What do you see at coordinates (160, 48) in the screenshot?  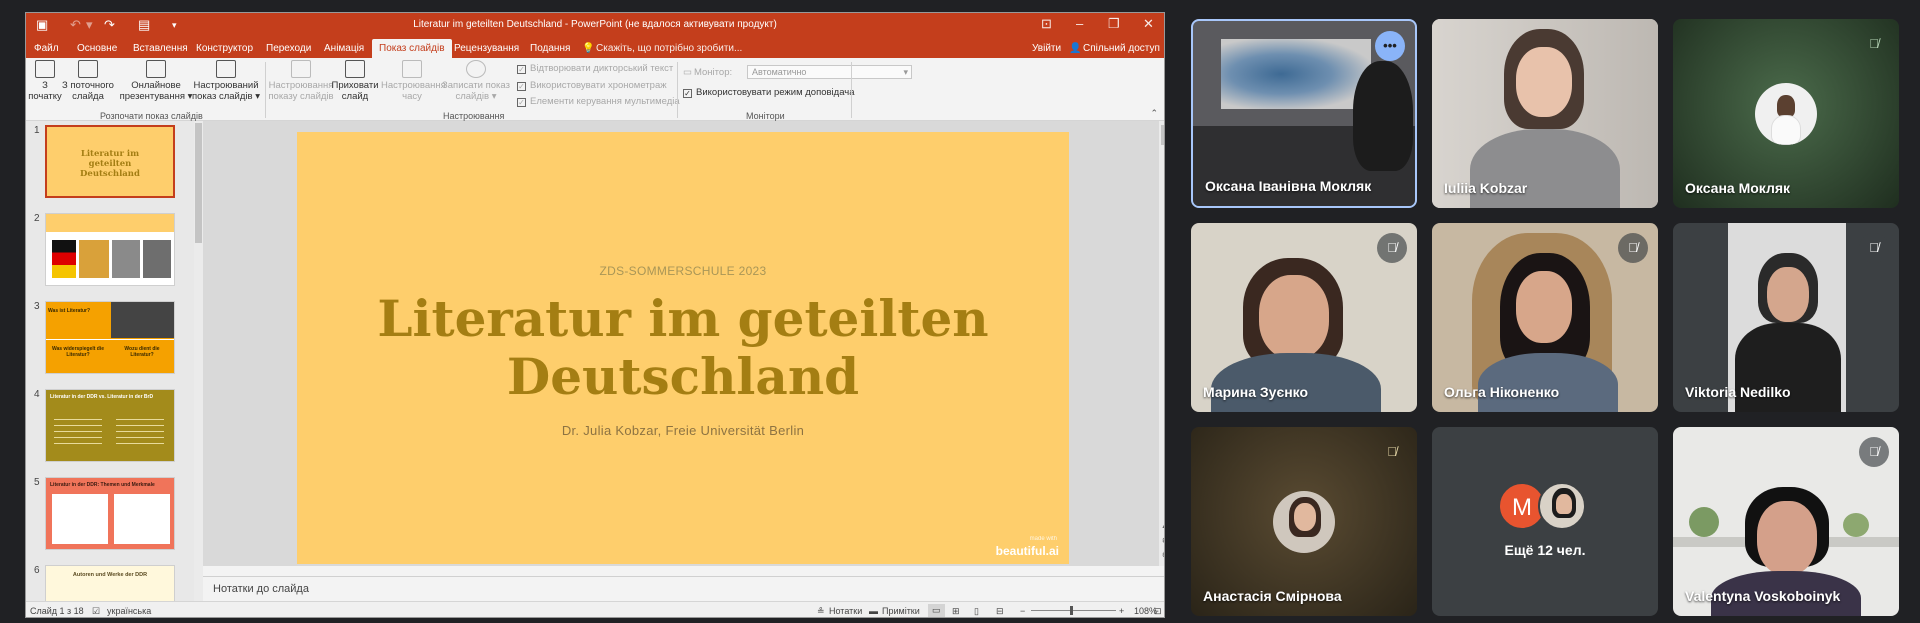 I see `tab-insert: Вставлення` at bounding box center [160, 48].